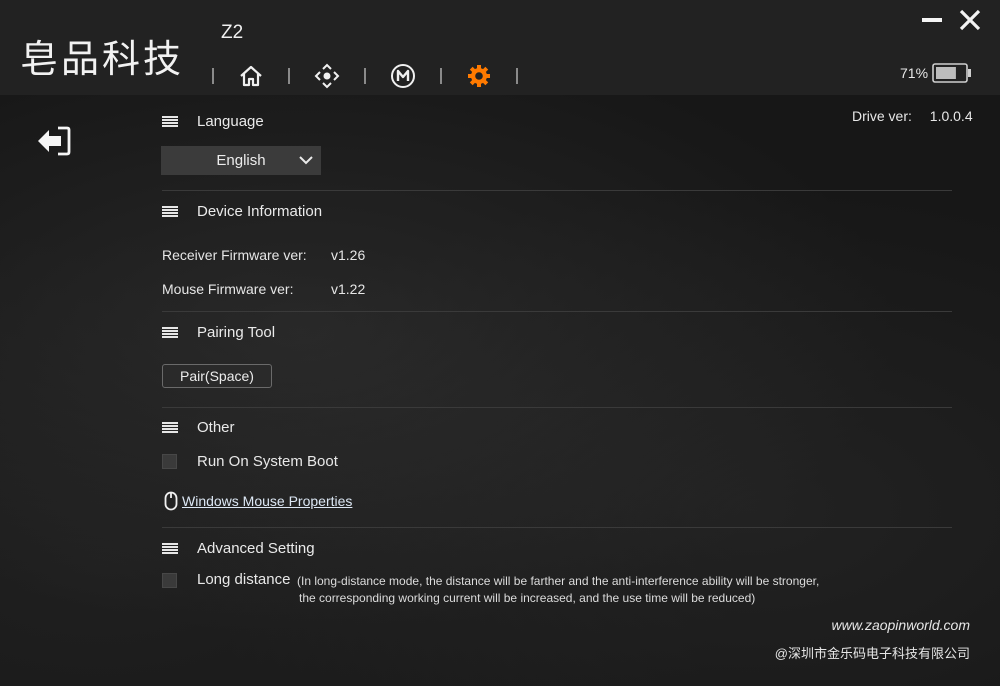 This screenshot has height=686, width=1000. Describe the element at coordinates (882, 116) in the screenshot. I see `drive-version-label: Drive ver:` at that location.